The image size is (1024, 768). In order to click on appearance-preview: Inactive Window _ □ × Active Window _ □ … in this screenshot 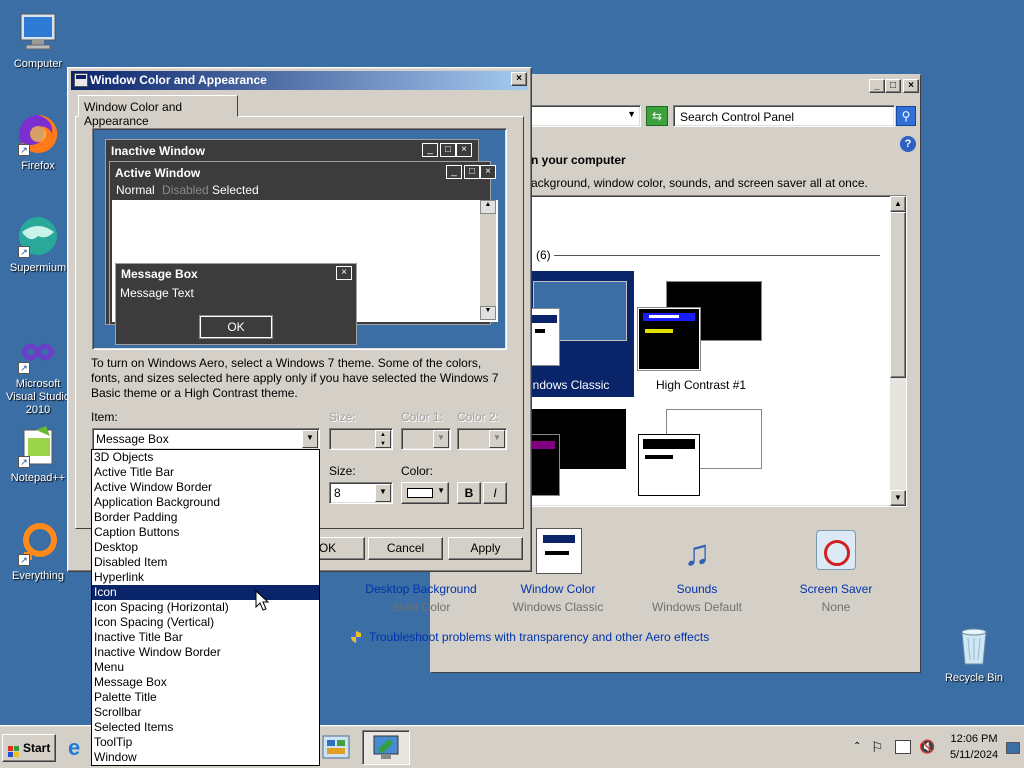, I will do `click(299, 239)`.